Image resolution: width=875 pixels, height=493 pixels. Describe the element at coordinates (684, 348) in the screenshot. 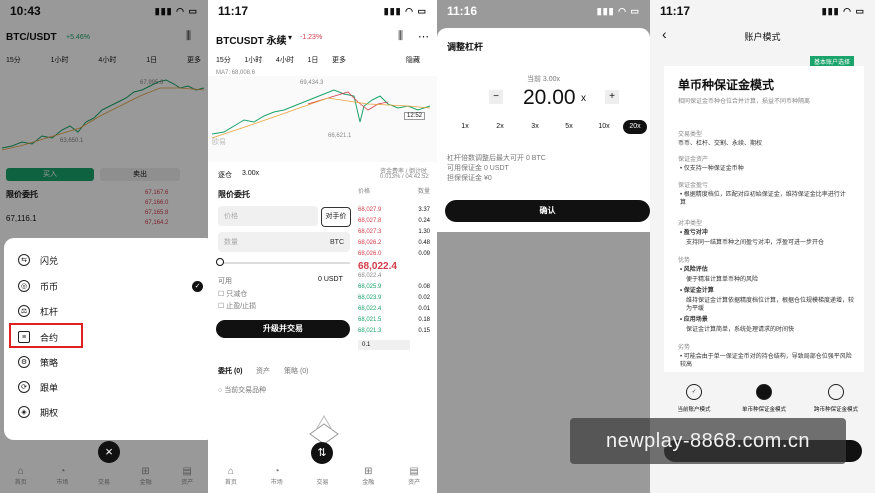

I see `section-title: 劣势` at that location.